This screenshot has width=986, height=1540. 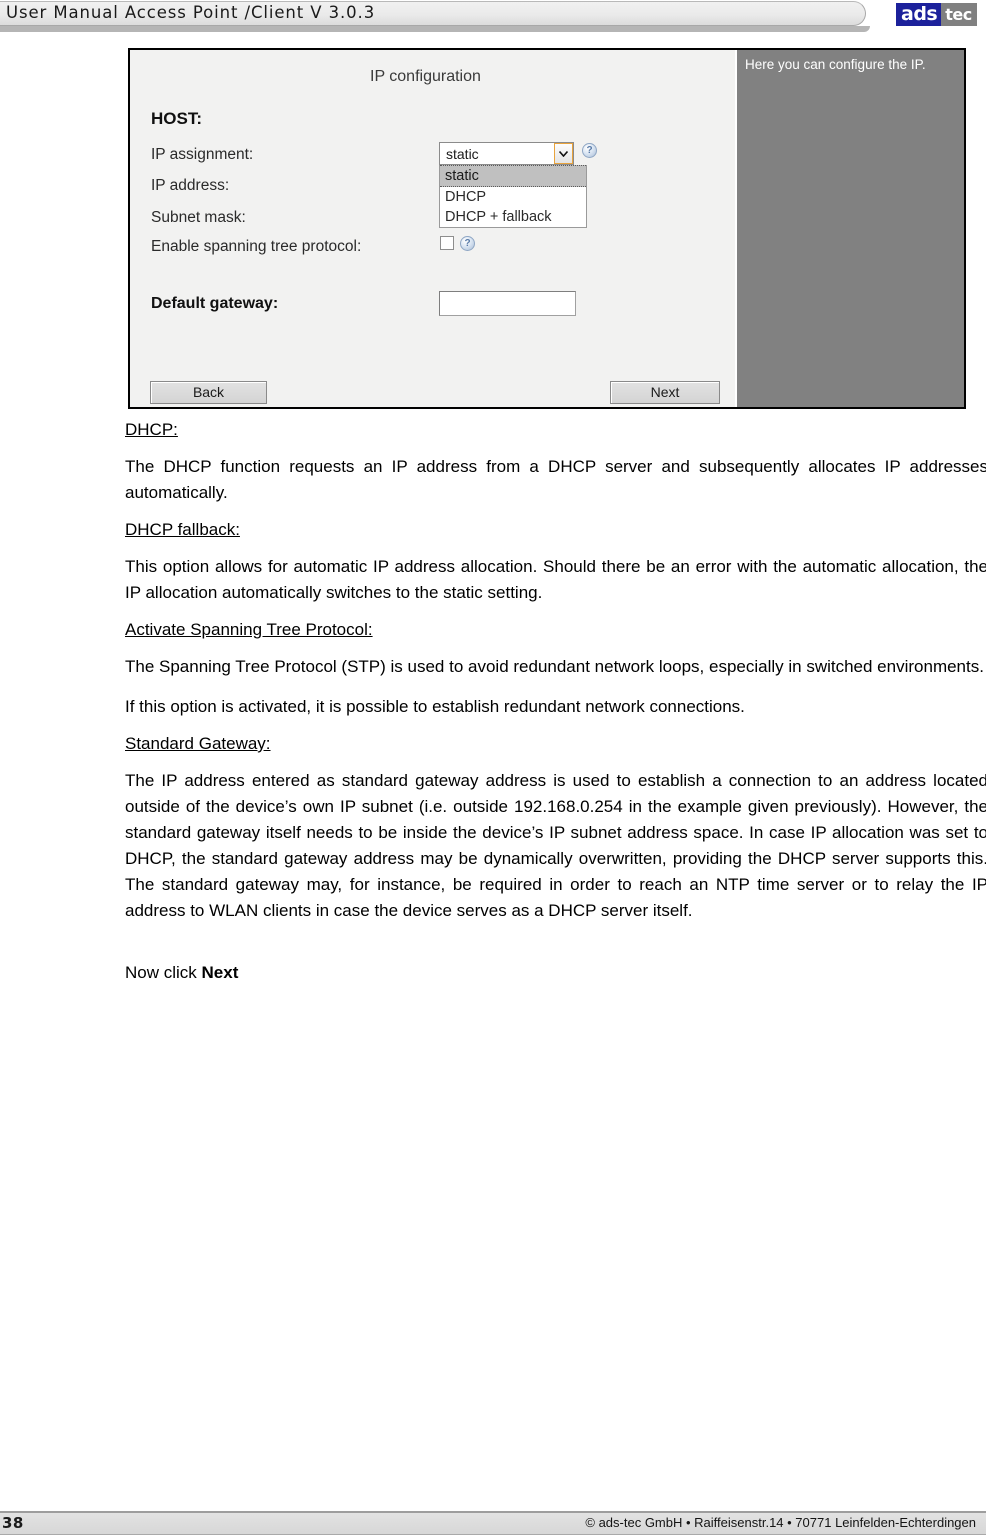 What do you see at coordinates (513, 176) in the screenshot?
I see `dropdown-option-static: static` at bounding box center [513, 176].